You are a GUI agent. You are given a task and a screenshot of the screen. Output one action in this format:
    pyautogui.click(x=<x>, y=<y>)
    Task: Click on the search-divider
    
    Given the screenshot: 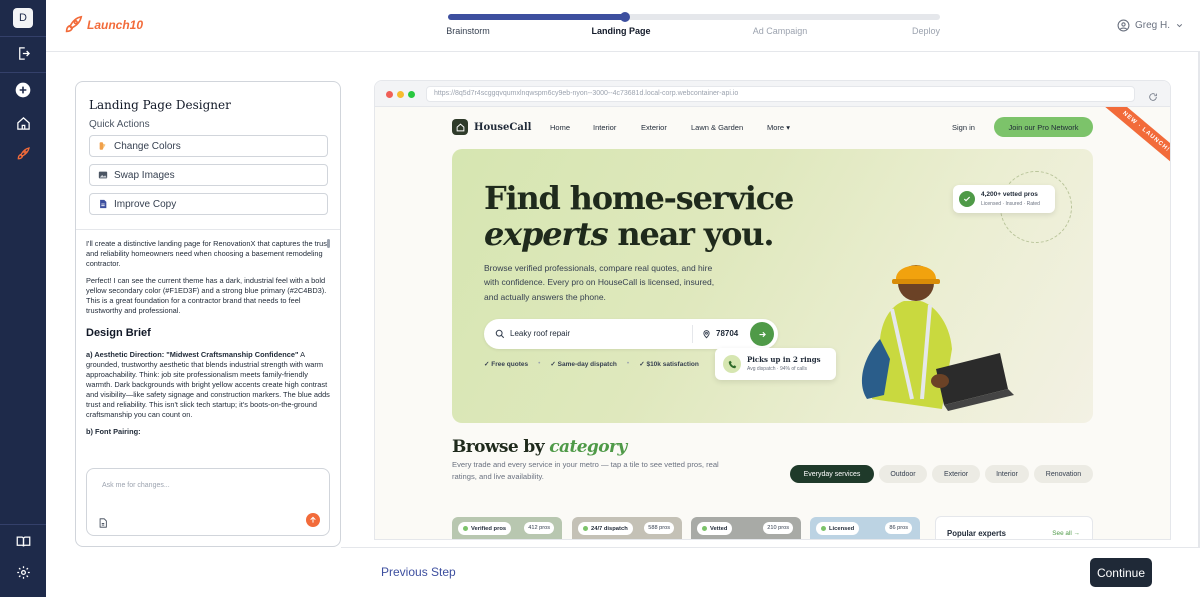 What is the action you would take?
    pyautogui.click(x=692, y=334)
    